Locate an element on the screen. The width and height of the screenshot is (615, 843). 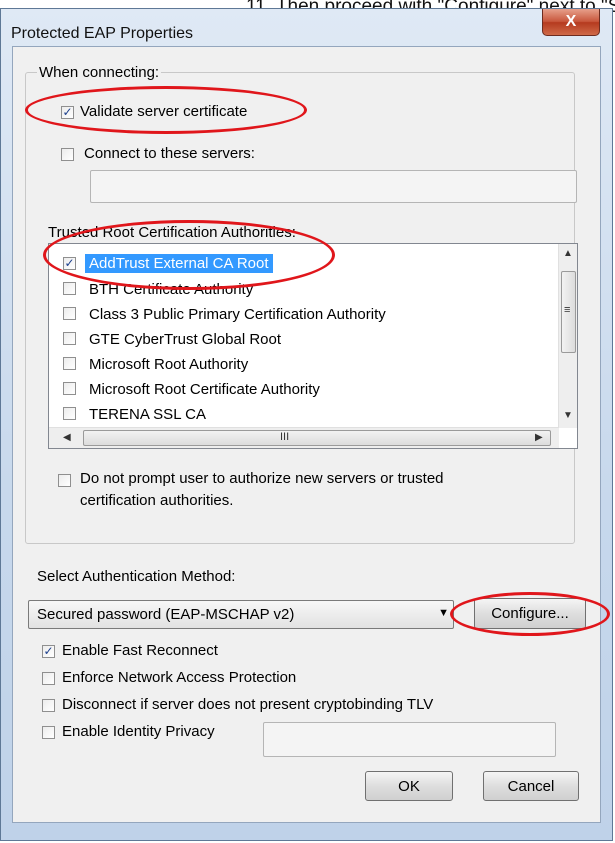
list-item: ✓ AddTrust External CA Root is located at coordinates (299, 264).